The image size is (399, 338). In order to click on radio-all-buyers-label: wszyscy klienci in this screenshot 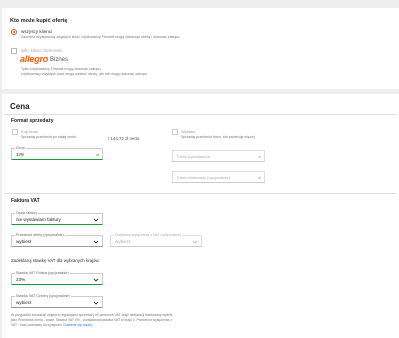, I will do `click(37, 31)`.